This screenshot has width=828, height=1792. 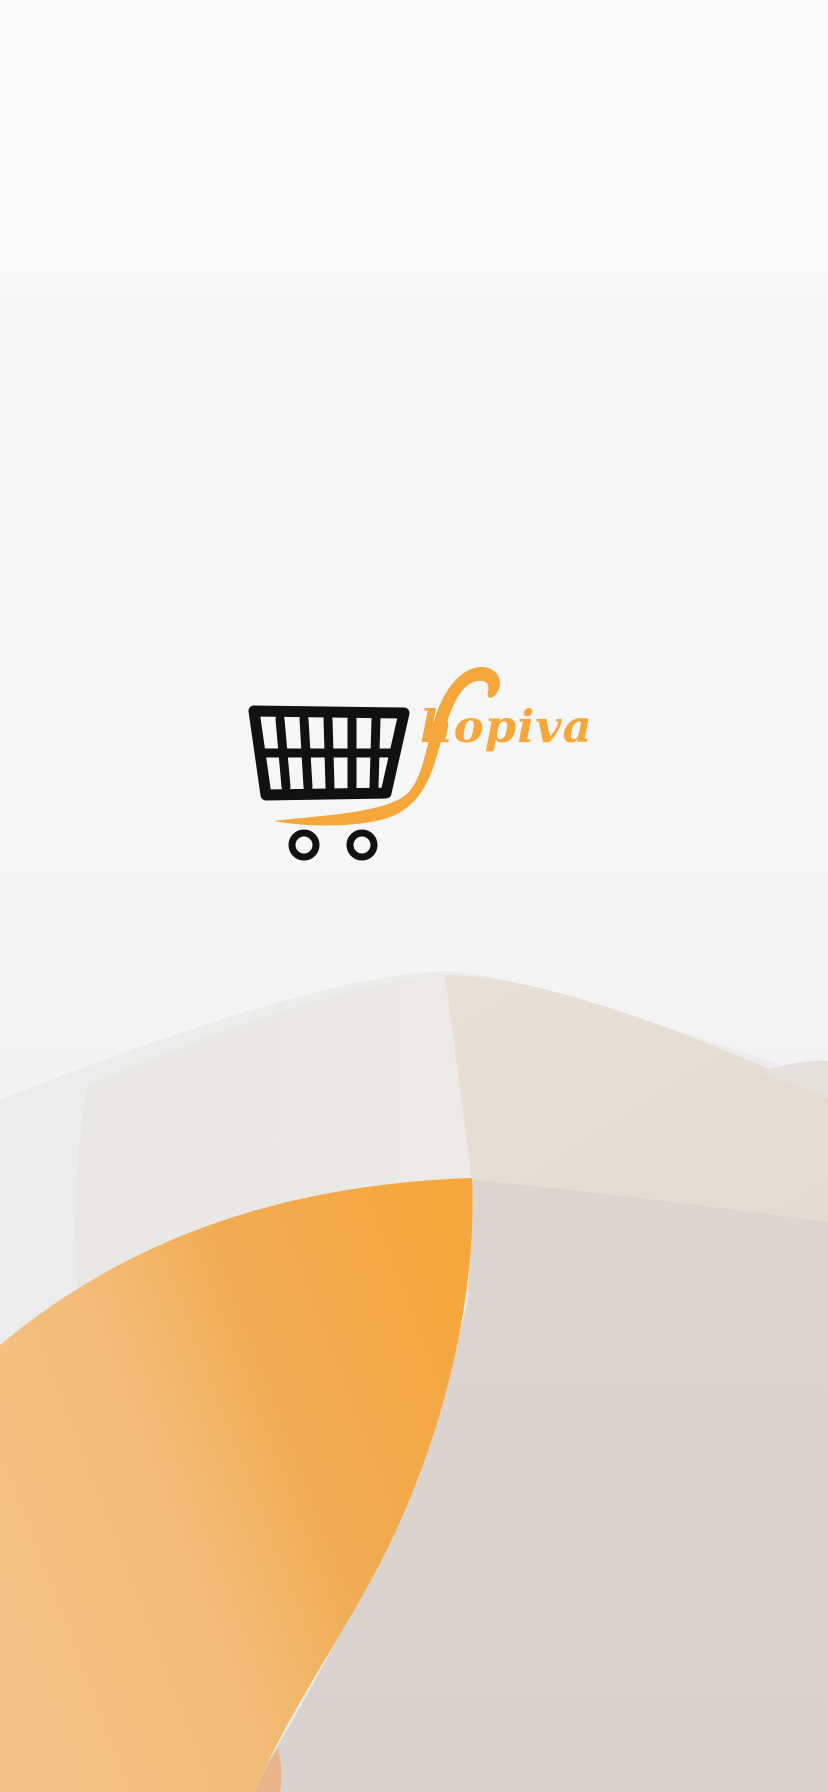 I want to click on brand-wordmark: hopiva, so click(x=506, y=726).